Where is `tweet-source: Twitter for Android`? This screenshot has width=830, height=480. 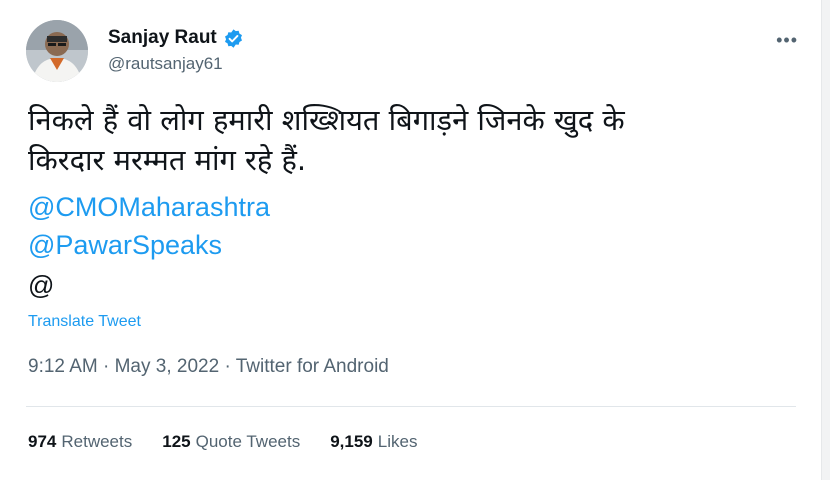
tweet-source: Twitter for Android is located at coordinates (312, 366).